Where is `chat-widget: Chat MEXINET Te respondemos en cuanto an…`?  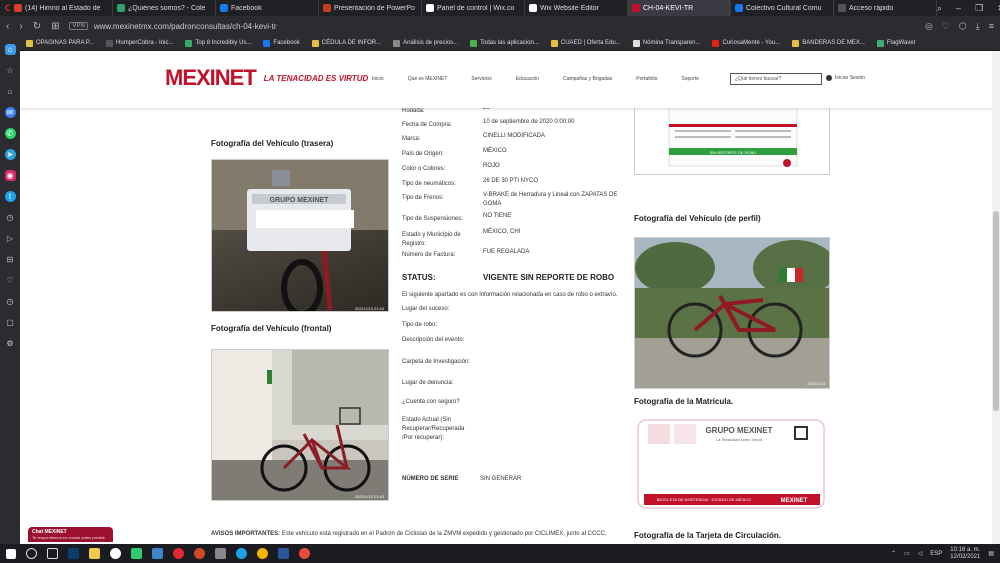 chat-widget: Chat MEXINET Te respondemos en cuanto an… is located at coordinates (70, 534).